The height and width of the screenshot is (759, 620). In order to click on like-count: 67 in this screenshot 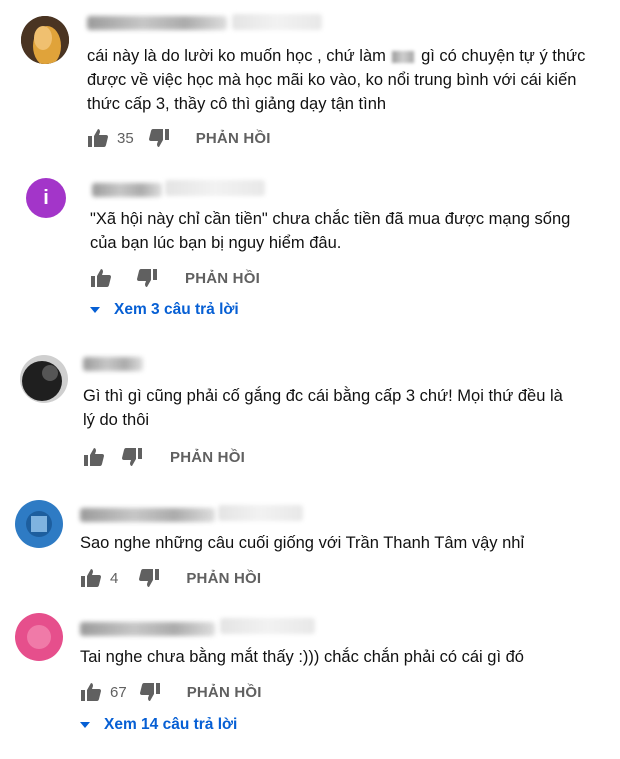, I will do `click(118, 692)`.